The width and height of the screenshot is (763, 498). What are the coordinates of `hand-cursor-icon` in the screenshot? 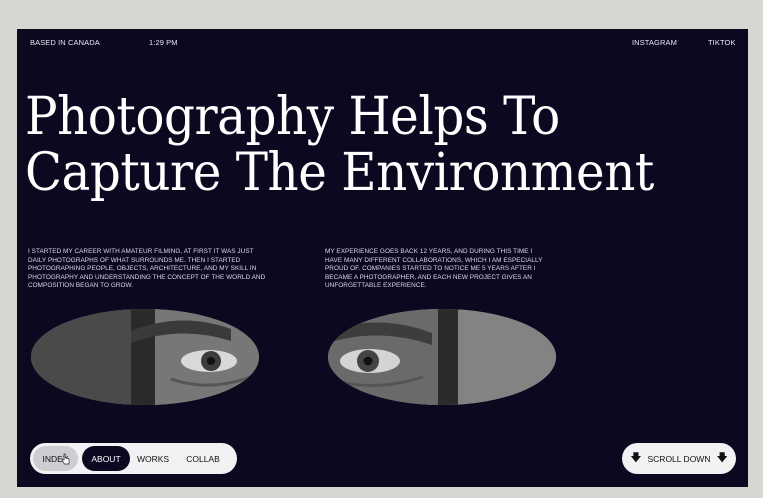 It's located at (65, 459).